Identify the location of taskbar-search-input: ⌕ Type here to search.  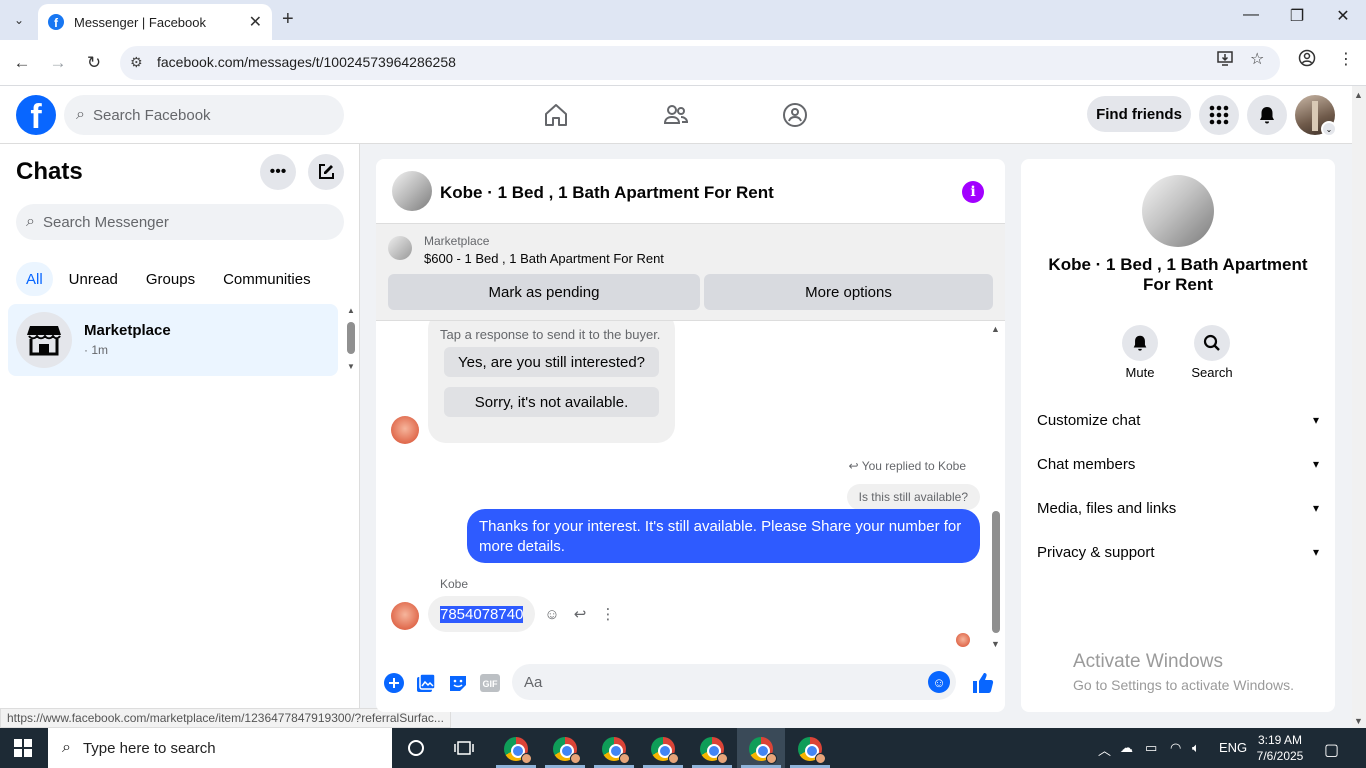
(220, 748).